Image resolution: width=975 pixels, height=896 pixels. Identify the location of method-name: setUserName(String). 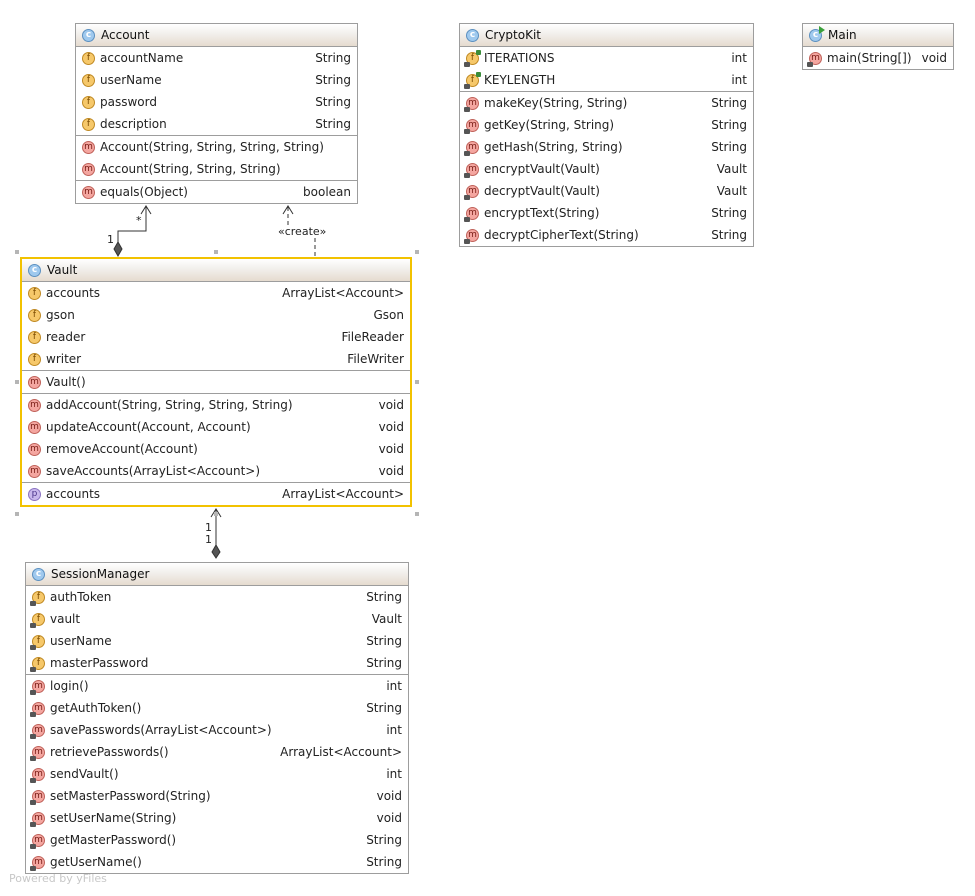
(113, 818).